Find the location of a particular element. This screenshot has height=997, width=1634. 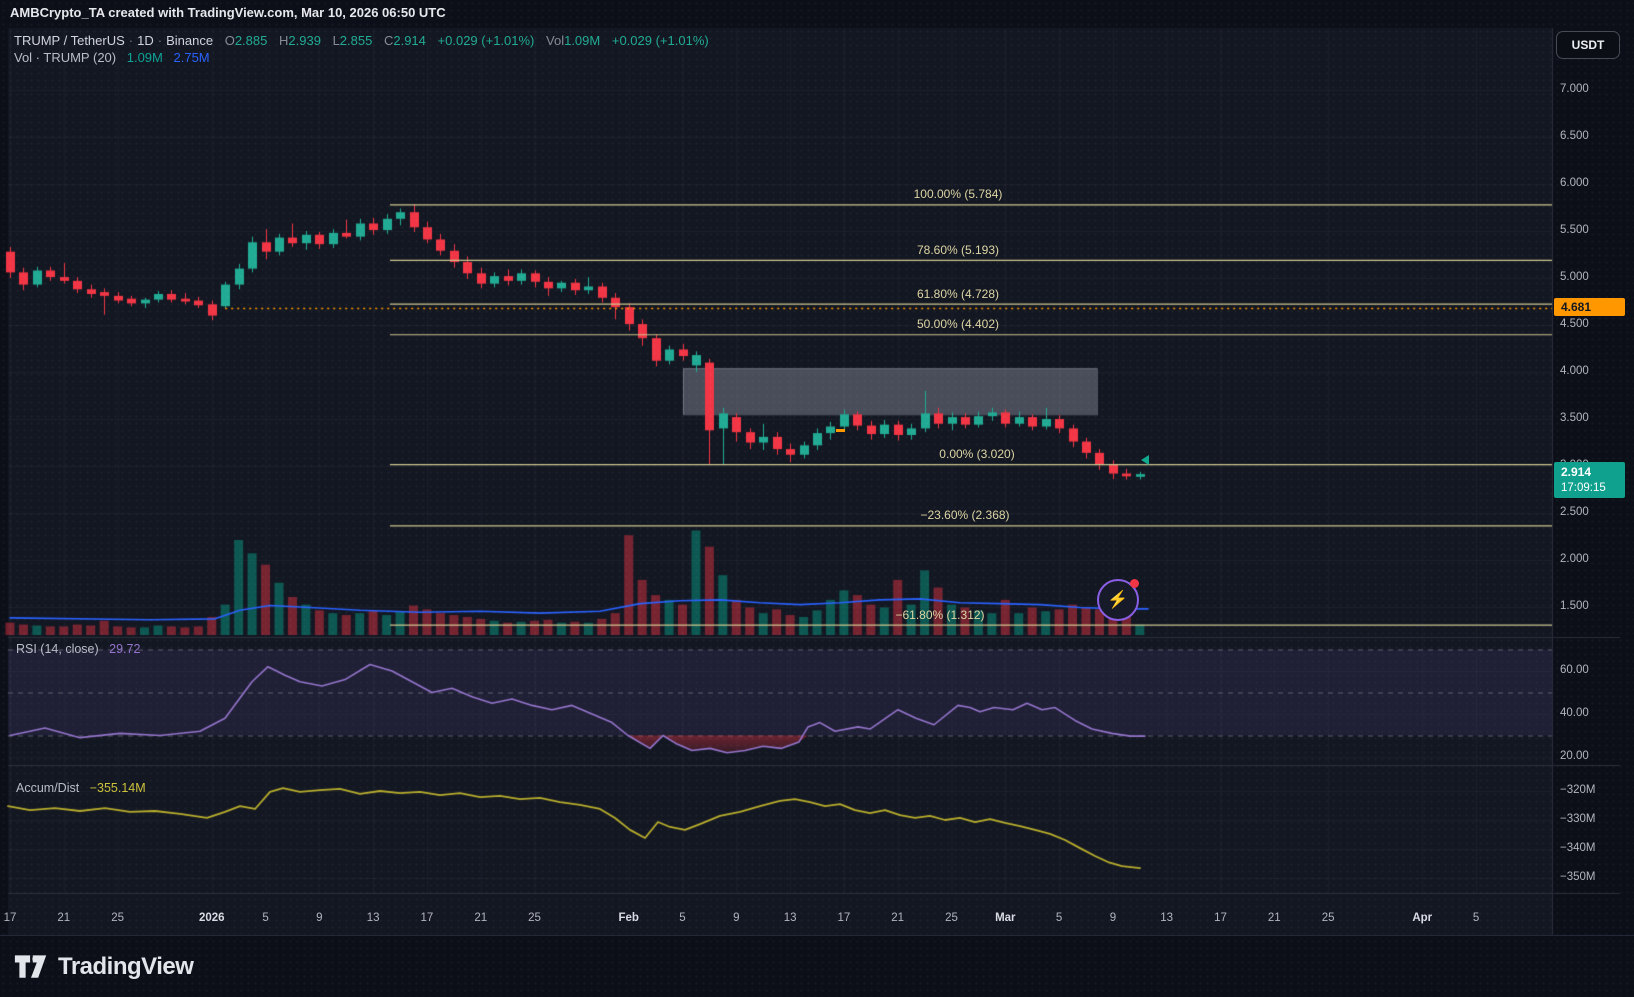

volume-key: Vol is located at coordinates (555, 40).